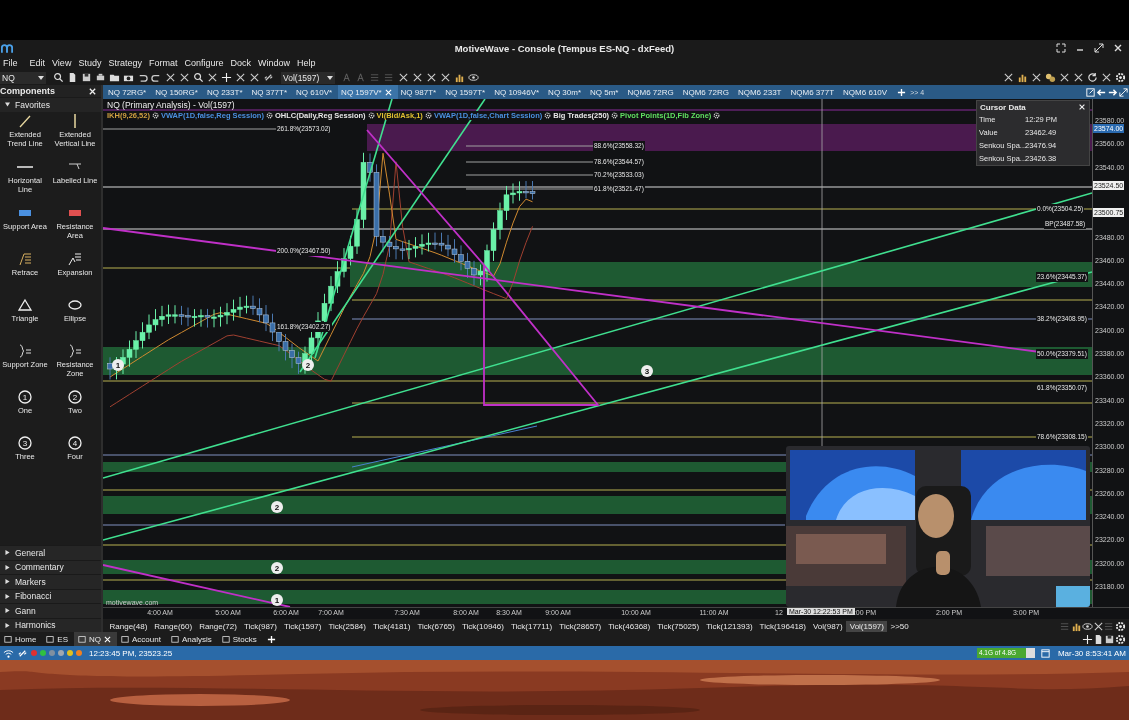 This screenshot has height=720, width=1129. What do you see at coordinates (129, 92) in the screenshot?
I see `chart-tab: NQ 72RG*` at bounding box center [129, 92].